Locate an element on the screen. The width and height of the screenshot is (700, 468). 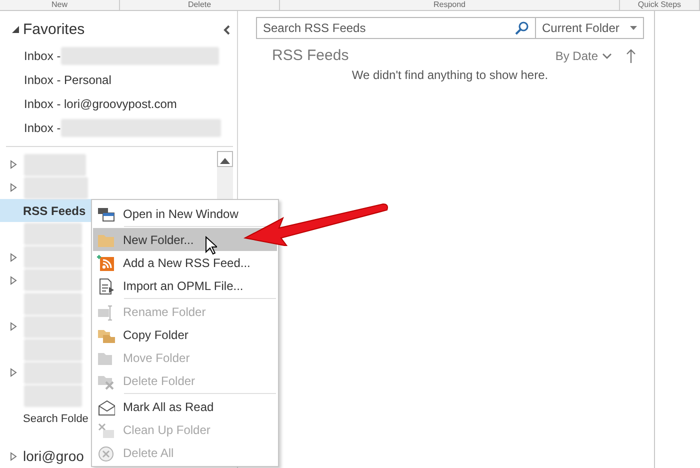
ribbon-group-label: Respond is located at coordinates (450, 5).